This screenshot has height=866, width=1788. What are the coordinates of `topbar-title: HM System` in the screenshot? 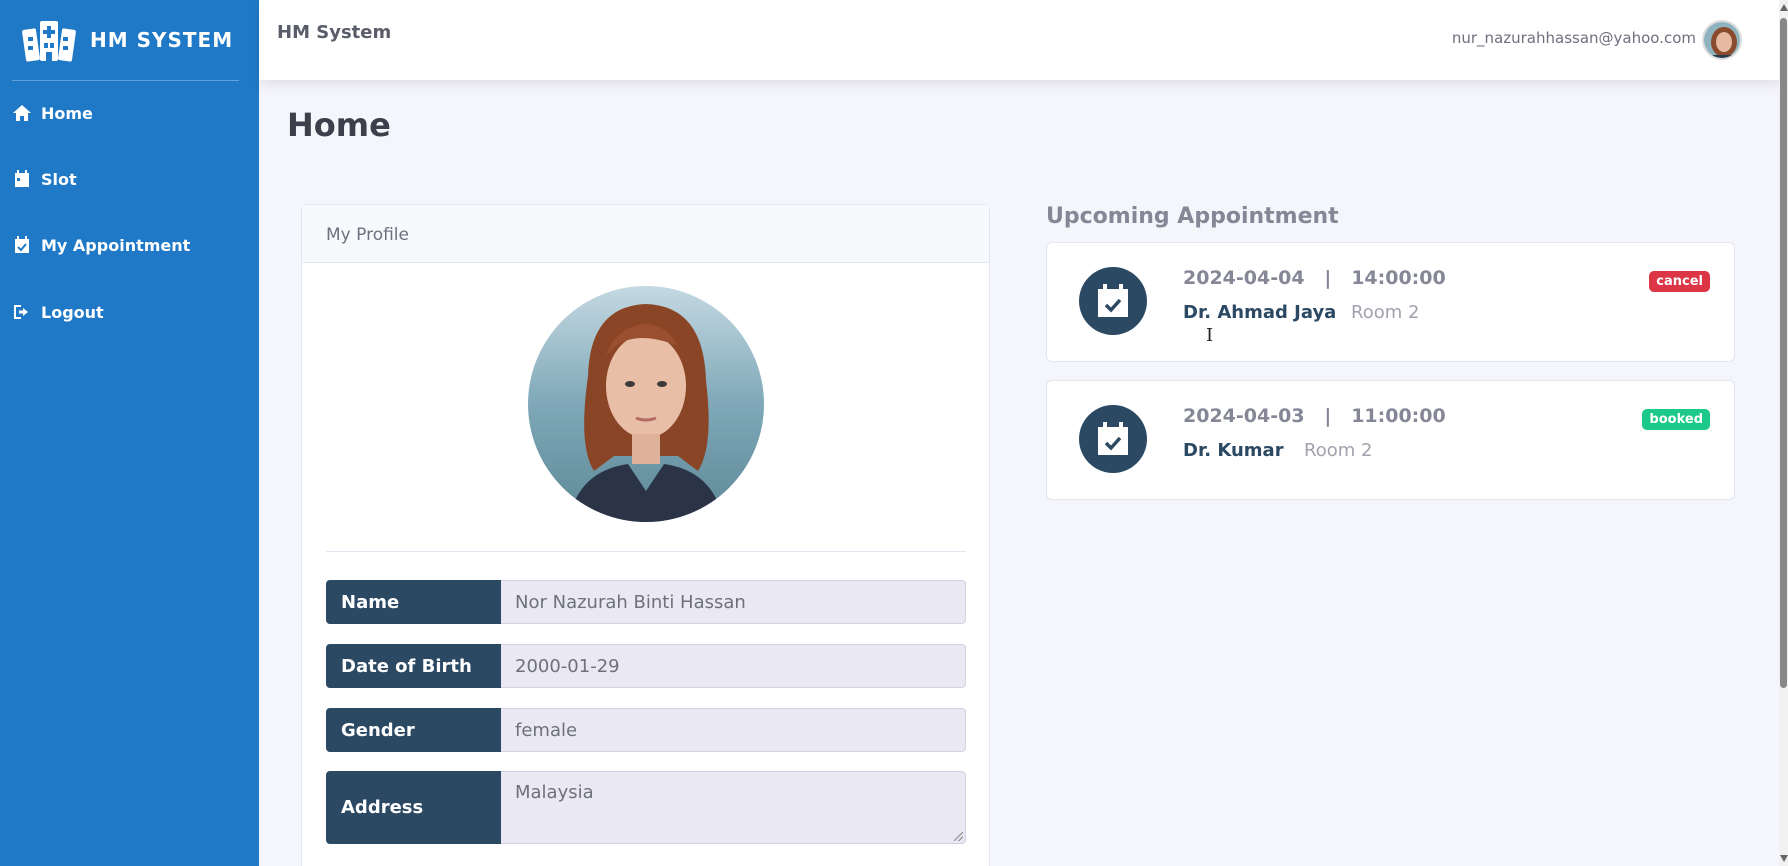 It's located at (334, 32).